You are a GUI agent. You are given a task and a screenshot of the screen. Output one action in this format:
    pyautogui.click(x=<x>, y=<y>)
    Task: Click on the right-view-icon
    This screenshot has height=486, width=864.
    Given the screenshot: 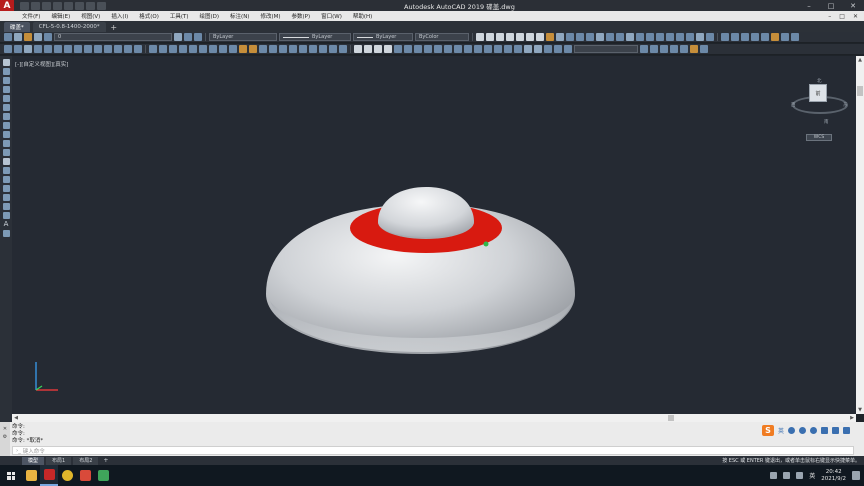 What is the action you would take?
    pyautogui.click(x=193, y=49)
    